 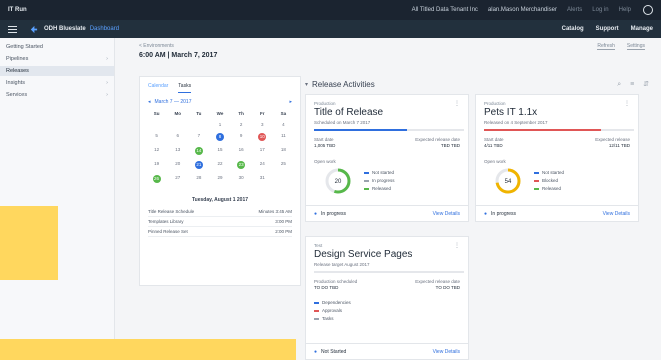 I want to click on event-time: 2:00 PM, so click(x=283, y=231).